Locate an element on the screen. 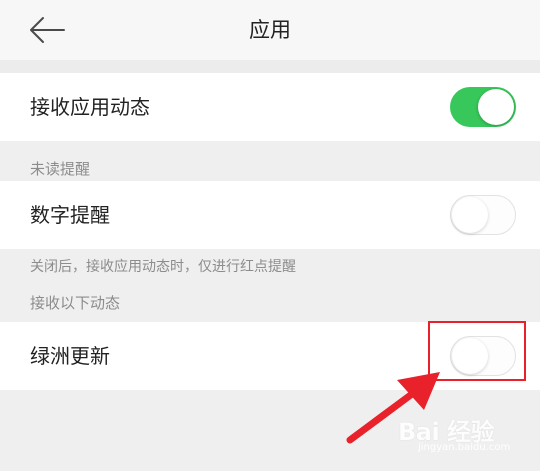 The height and width of the screenshot is (471, 540). setting-row-receive-app-updates: 接收应用动态 is located at coordinates (270, 107).